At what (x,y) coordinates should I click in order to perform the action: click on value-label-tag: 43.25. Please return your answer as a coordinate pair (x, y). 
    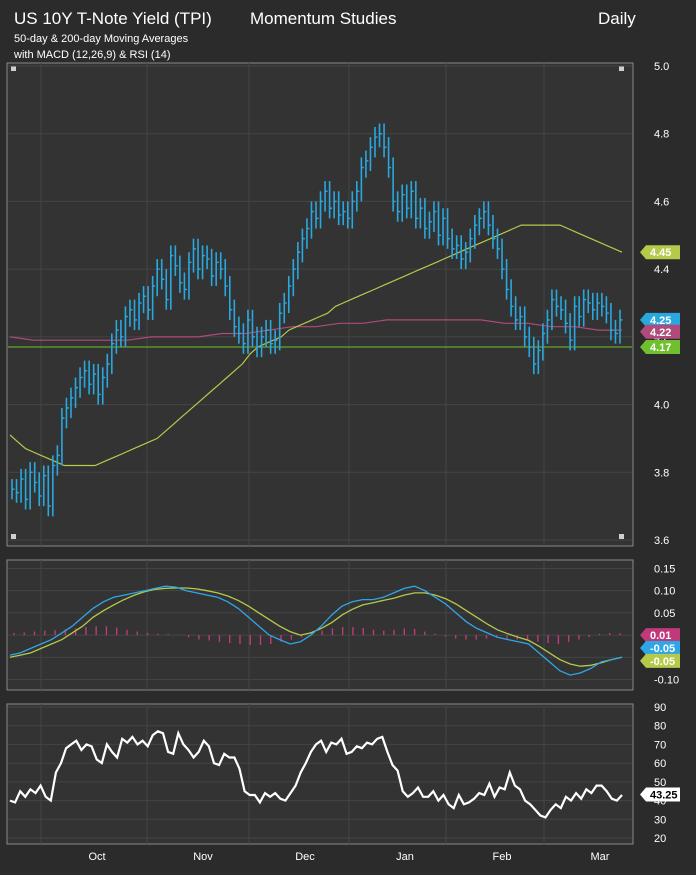
    Looking at the image, I should click on (660, 794).